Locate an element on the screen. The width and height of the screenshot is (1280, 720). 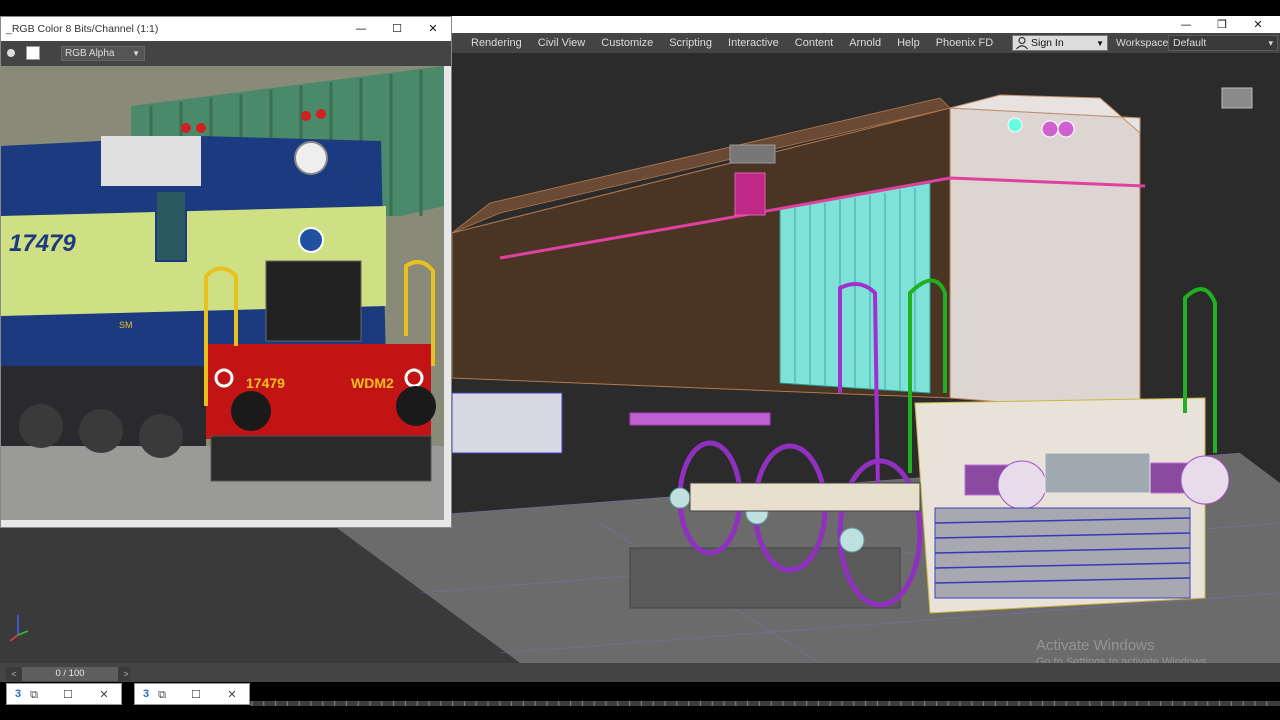
workspace-value: Default is located at coordinates (1190, 43).